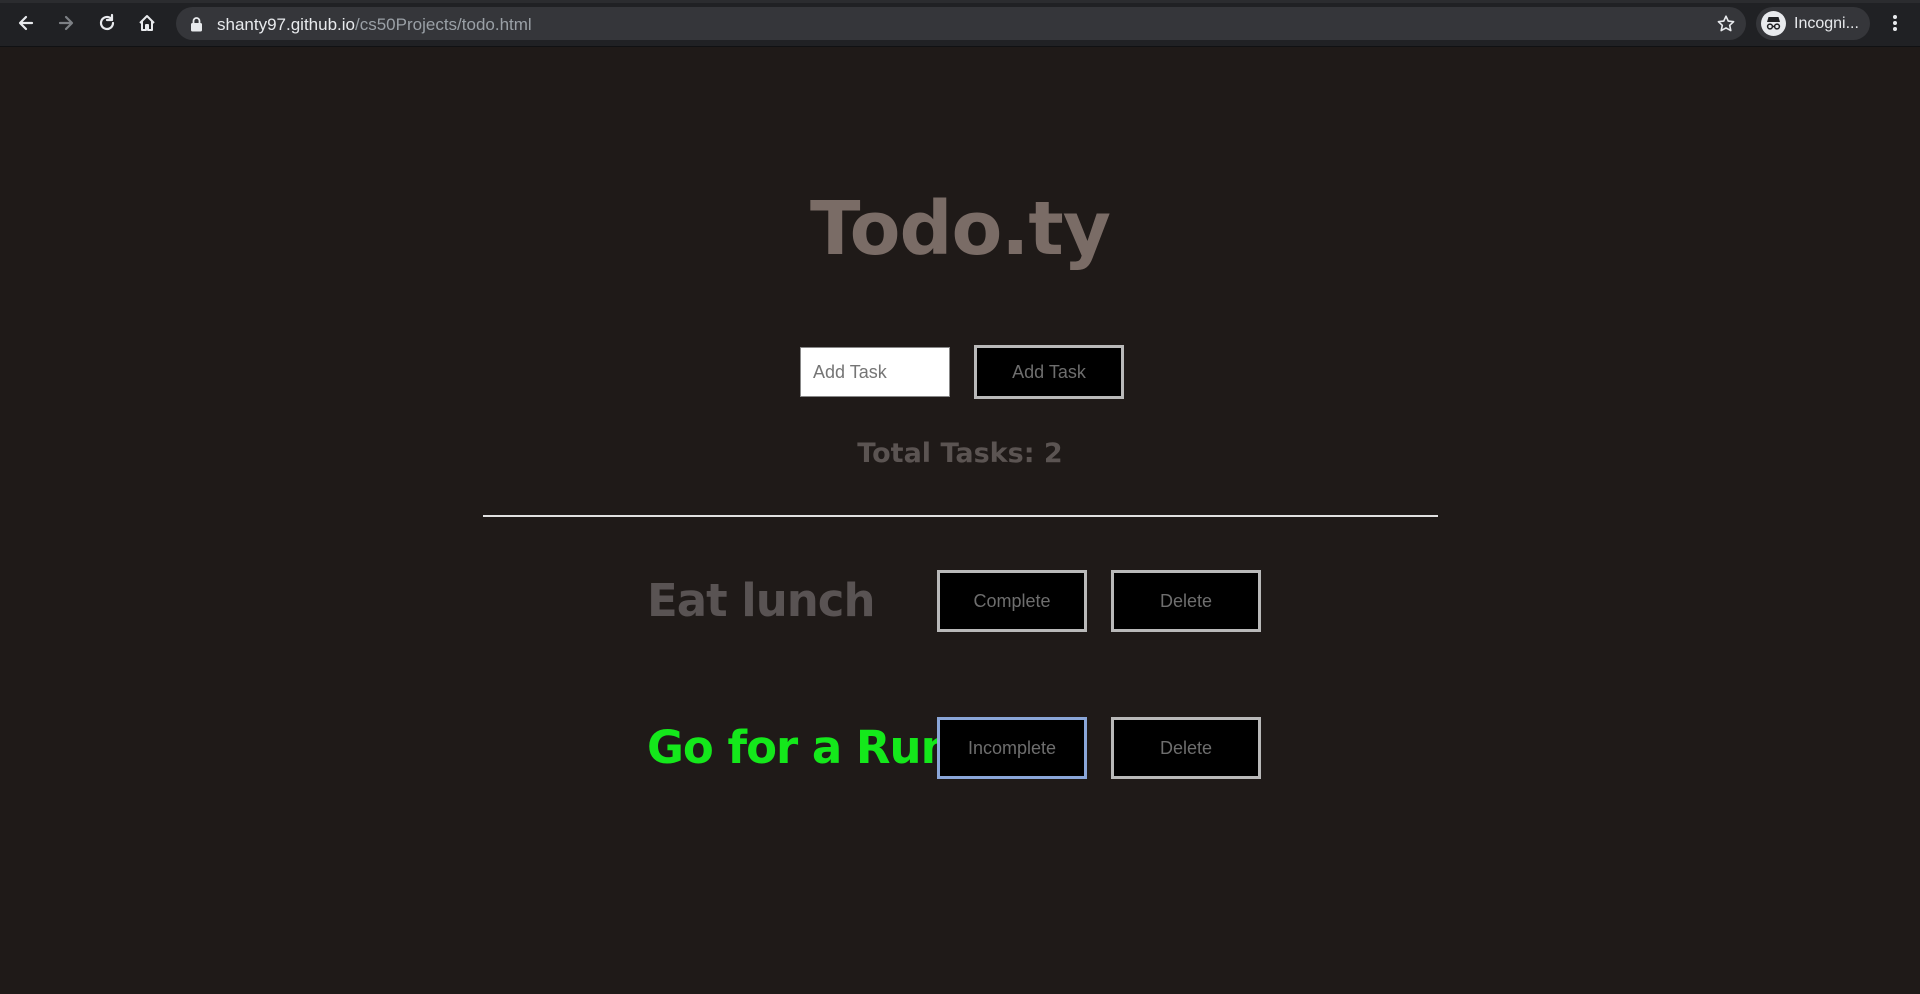 The width and height of the screenshot is (1920, 994). What do you see at coordinates (960, 229) in the screenshot?
I see `app-title: Todo.ty` at bounding box center [960, 229].